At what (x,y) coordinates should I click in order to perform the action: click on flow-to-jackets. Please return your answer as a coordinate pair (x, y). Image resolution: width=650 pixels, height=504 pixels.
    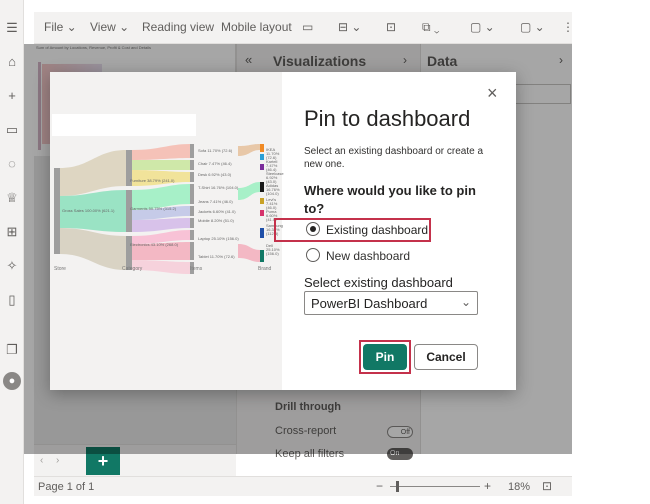
    Looking at the image, I should click on (161, 225).